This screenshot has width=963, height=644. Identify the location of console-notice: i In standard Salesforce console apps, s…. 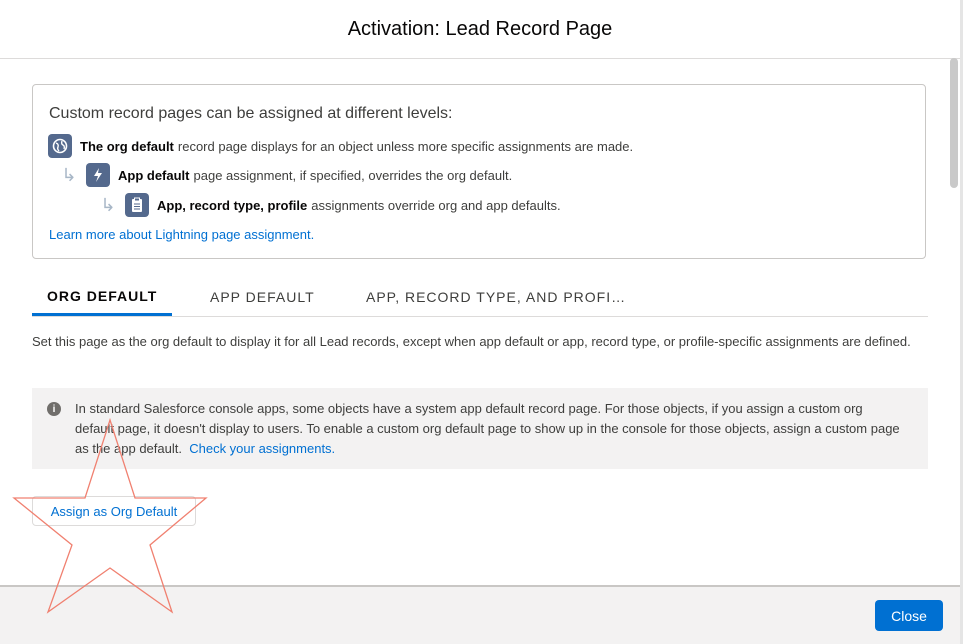
(480, 428).